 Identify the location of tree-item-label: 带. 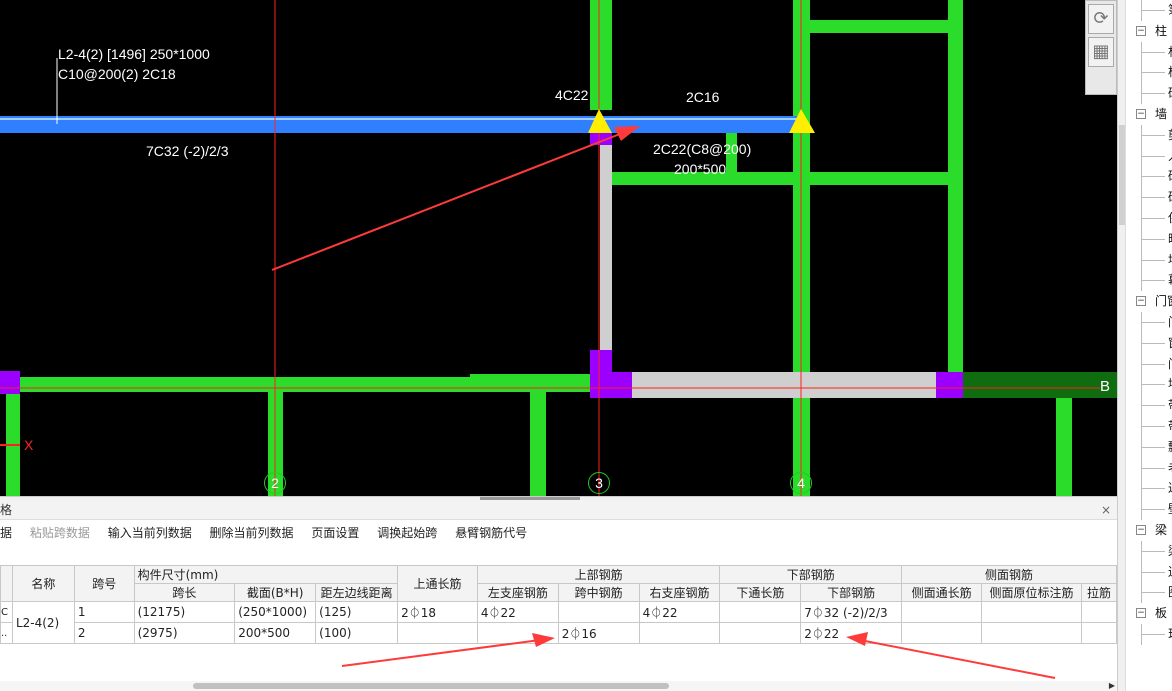
(1170, 405).